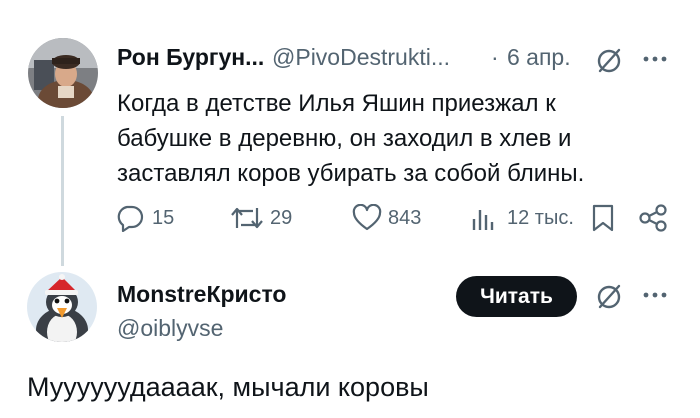  Describe the element at coordinates (483, 218) in the screenshot. I see `views-icon` at that location.